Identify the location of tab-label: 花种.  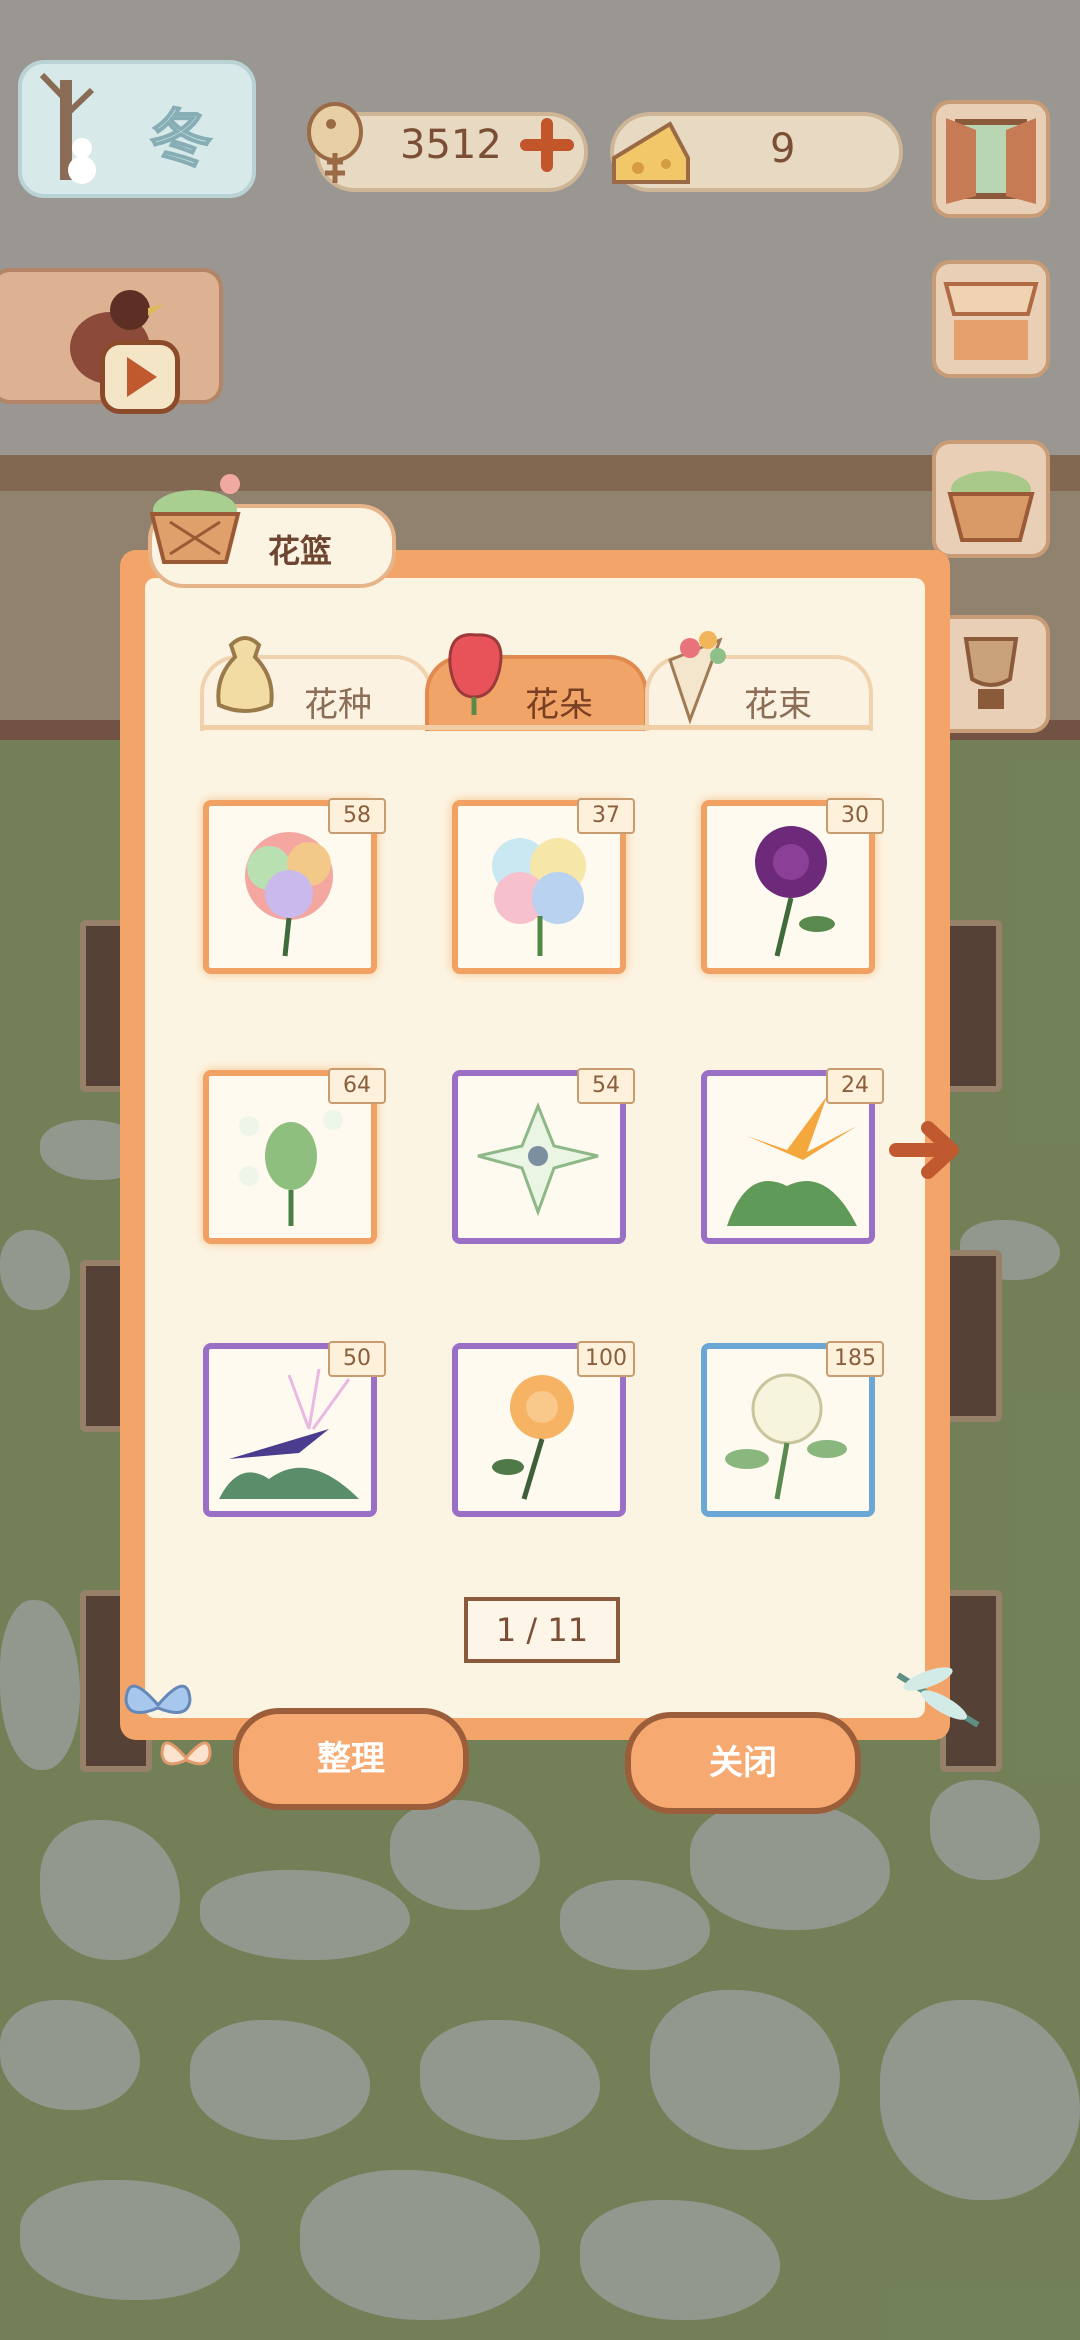
(338, 705).